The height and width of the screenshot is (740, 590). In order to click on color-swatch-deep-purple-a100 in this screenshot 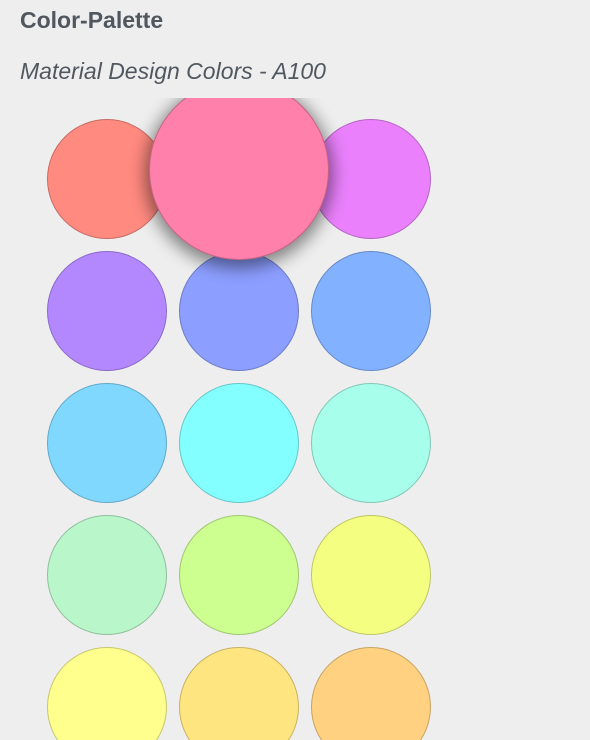, I will do `click(107, 311)`.